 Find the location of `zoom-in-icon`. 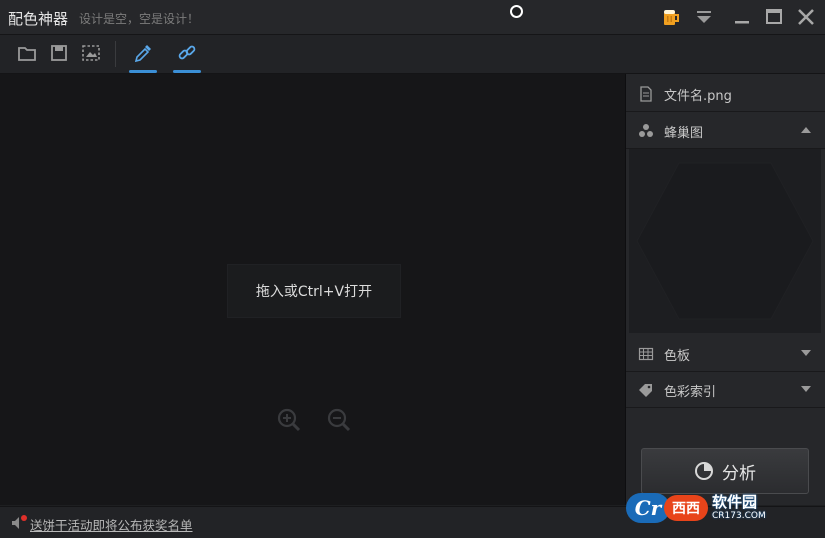

zoom-in-icon is located at coordinates (289, 420).